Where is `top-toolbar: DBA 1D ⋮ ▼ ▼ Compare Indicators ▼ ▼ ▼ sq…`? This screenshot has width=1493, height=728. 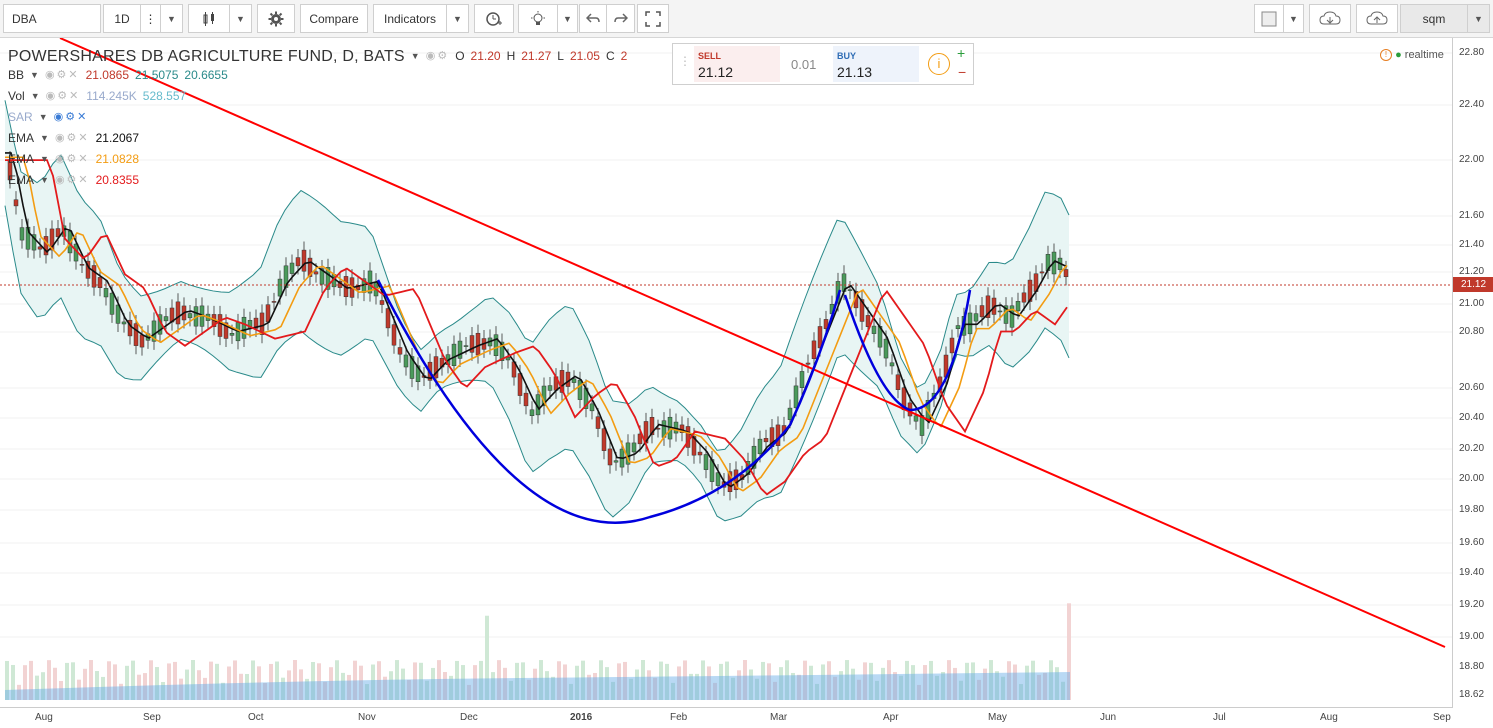
top-toolbar: DBA 1D ⋮ ▼ ▼ Compare Indicators ▼ ▼ ▼ sq… is located at coordinates (746, 19).